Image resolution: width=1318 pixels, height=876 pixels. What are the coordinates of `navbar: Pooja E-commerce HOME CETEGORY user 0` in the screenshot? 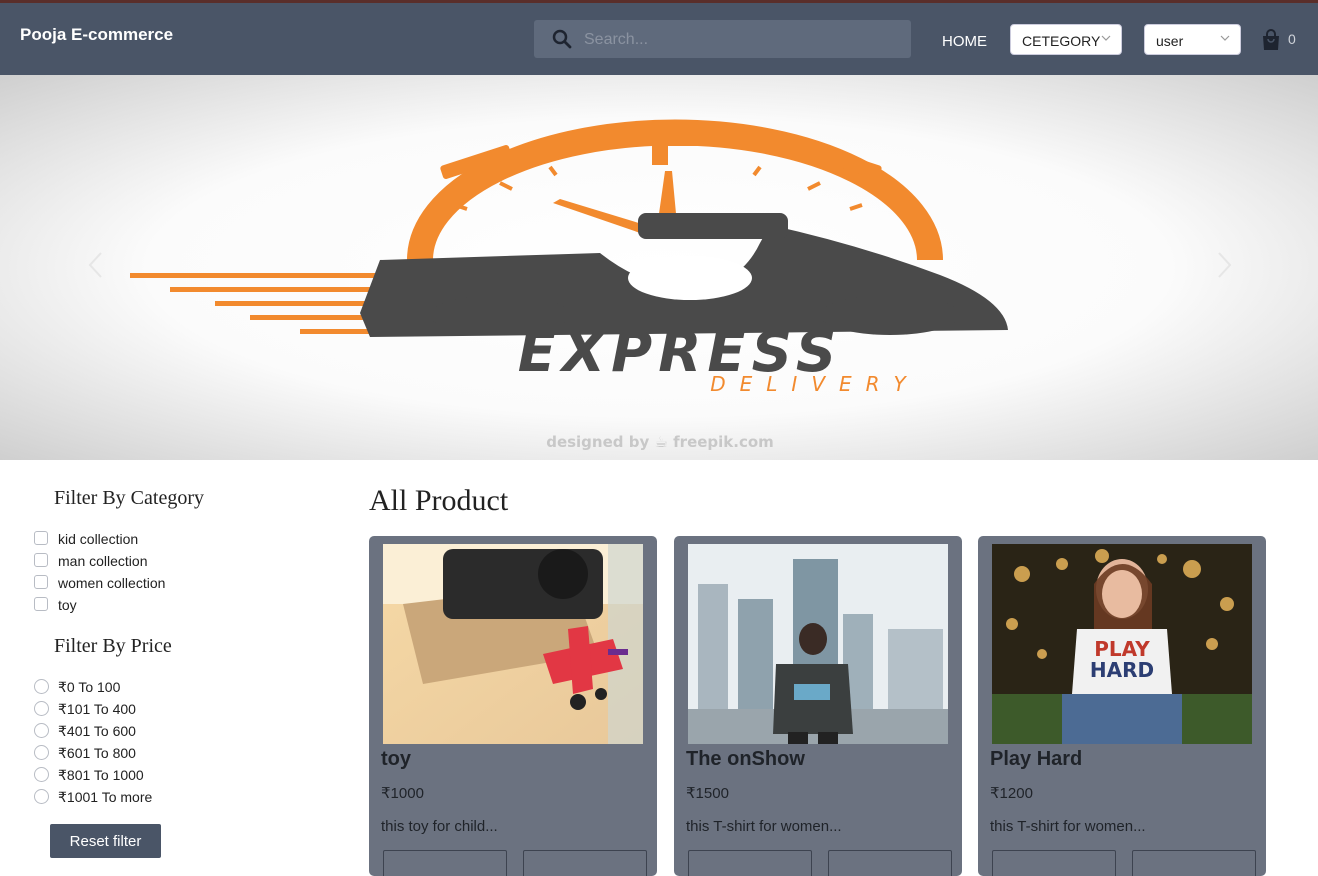 It's located at (659, 39).